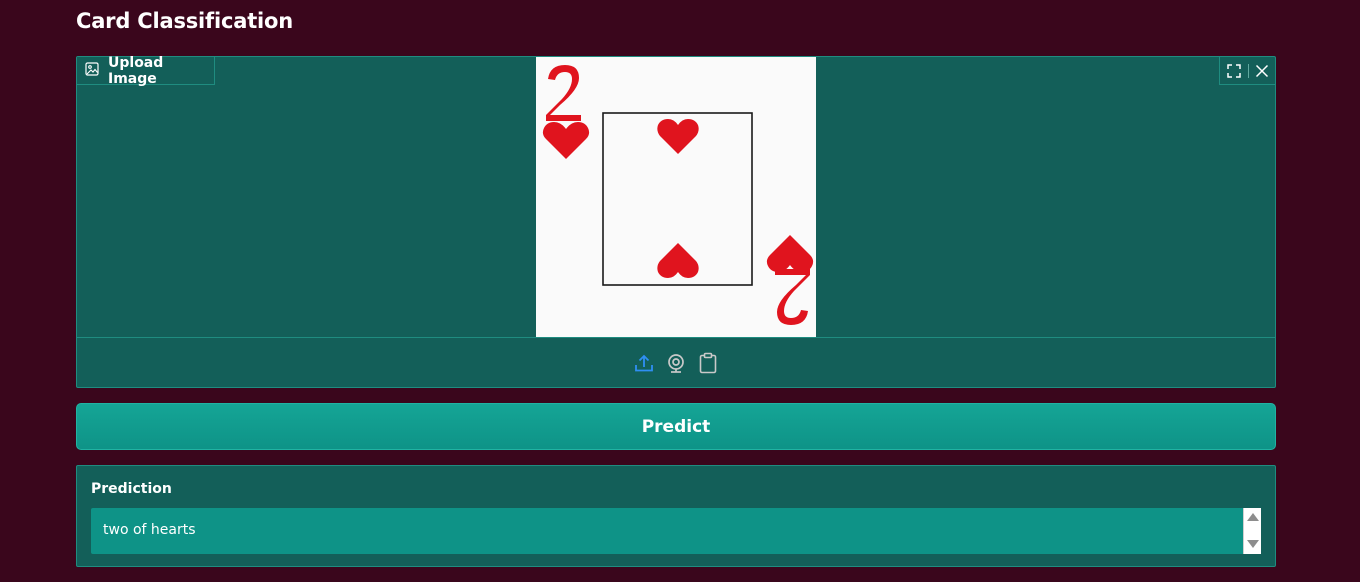  What do you see at coordinates (136, 70) in the screenshot?
I see `upload-image-label-text: Upload Image` at bounding box center [136, 70].